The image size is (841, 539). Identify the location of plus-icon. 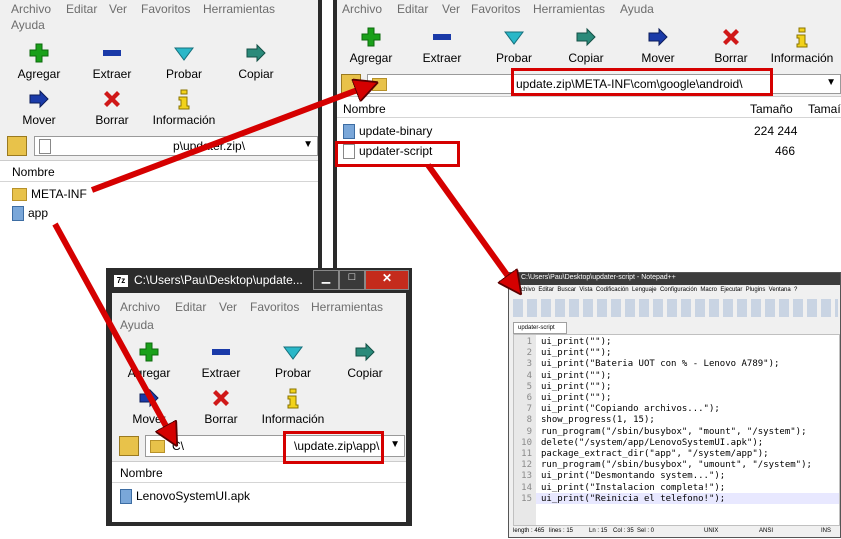
(149, 352).